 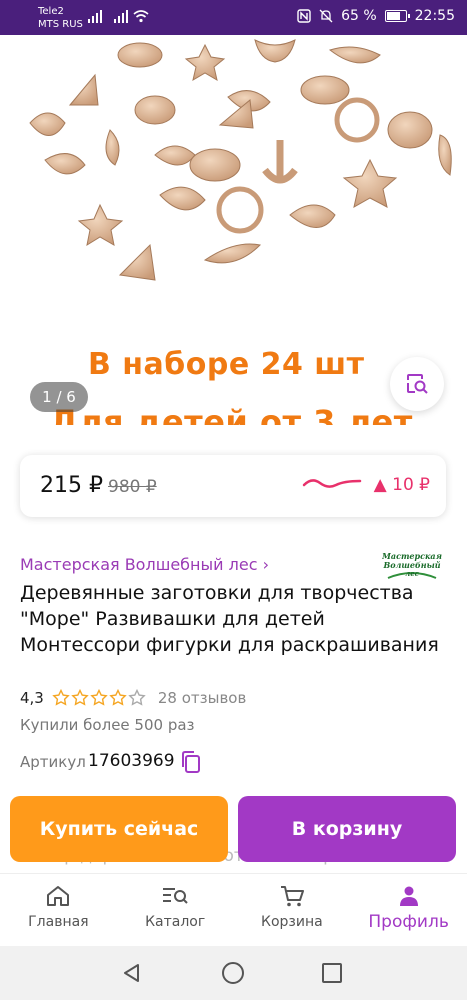 I want to click on bottom-tab-bar: Главная Каталог Корзина Профиль, so click(x=233, y=909).